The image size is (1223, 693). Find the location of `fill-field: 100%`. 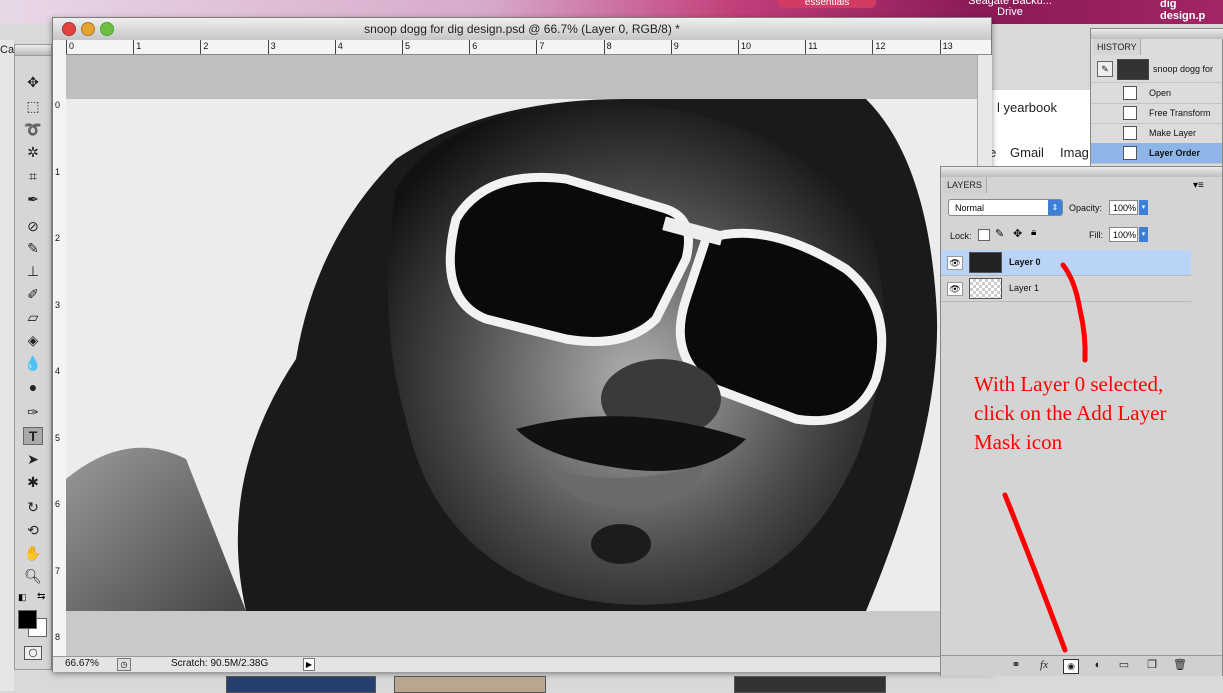

fill-field: 100% is located at coordinates (1123, 234).